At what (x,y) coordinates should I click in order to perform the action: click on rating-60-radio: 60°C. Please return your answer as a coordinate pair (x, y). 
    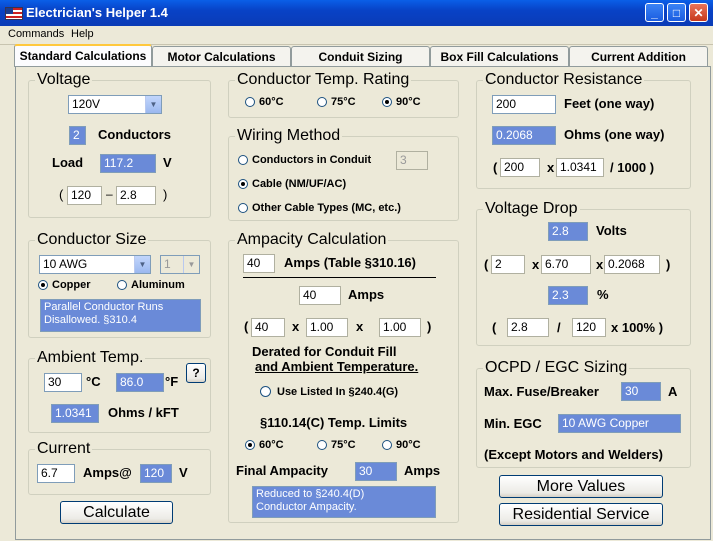
    Looking at the image, I should click on (264, 102).